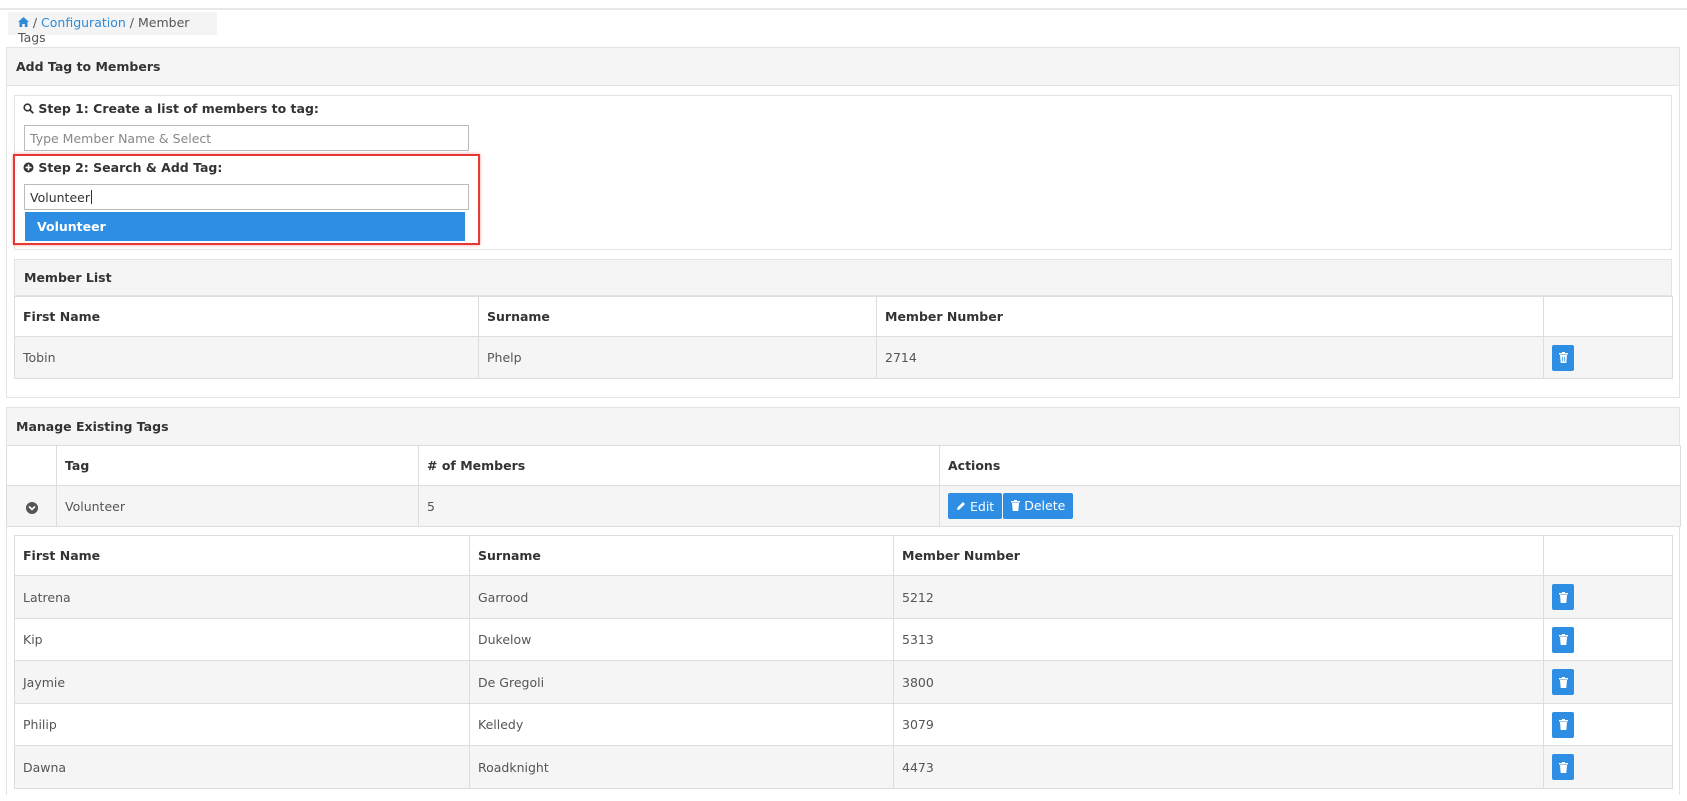 The width and height of the screenshot is (1687, 801). What do you see at coordinates (1210, 357) in the screenshot?
I see `cell-member-number: 2714` at bounding box center [1210, 357].